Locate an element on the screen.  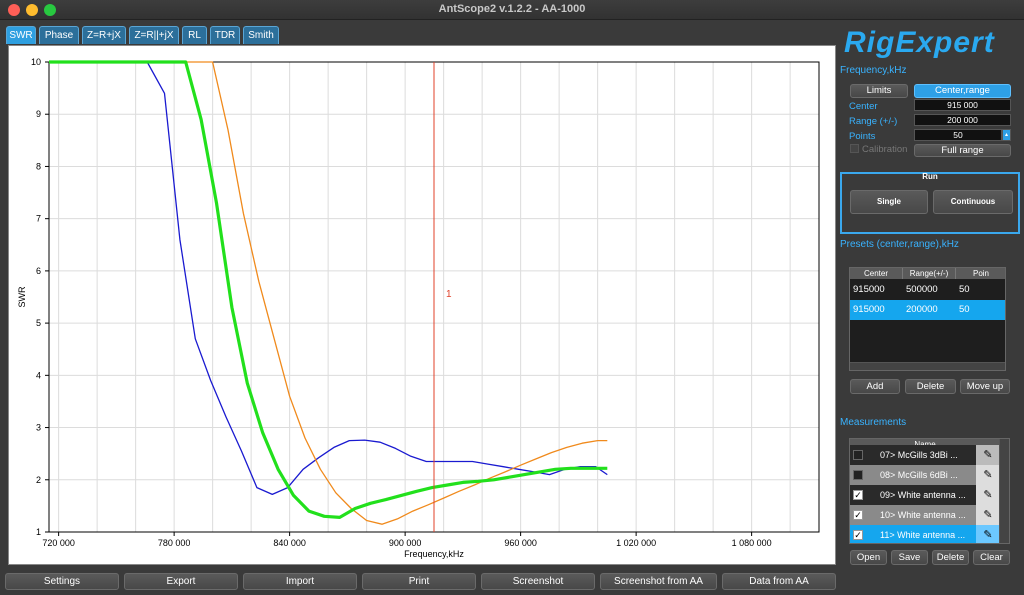
preset-range: 200000 is located at coordinates (922, 309).